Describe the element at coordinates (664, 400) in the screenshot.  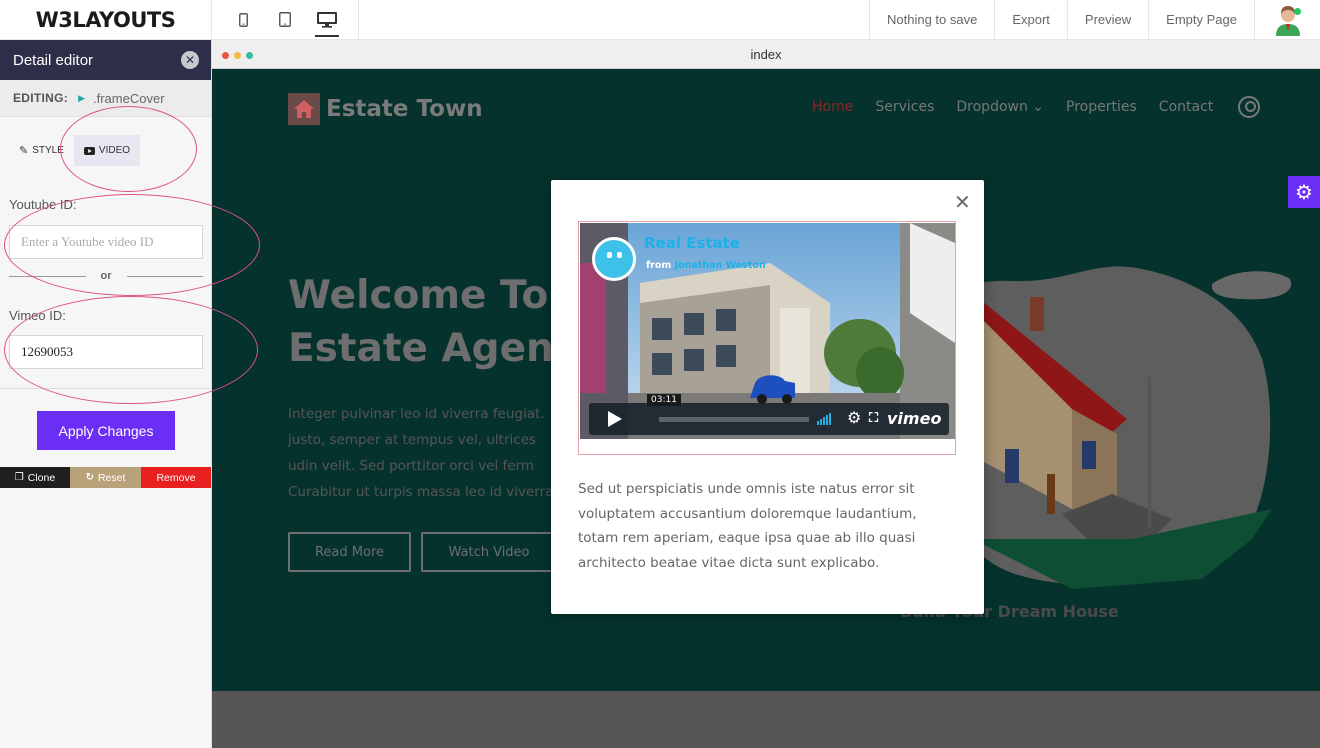
I see `video-duration: 03:11` at that location.